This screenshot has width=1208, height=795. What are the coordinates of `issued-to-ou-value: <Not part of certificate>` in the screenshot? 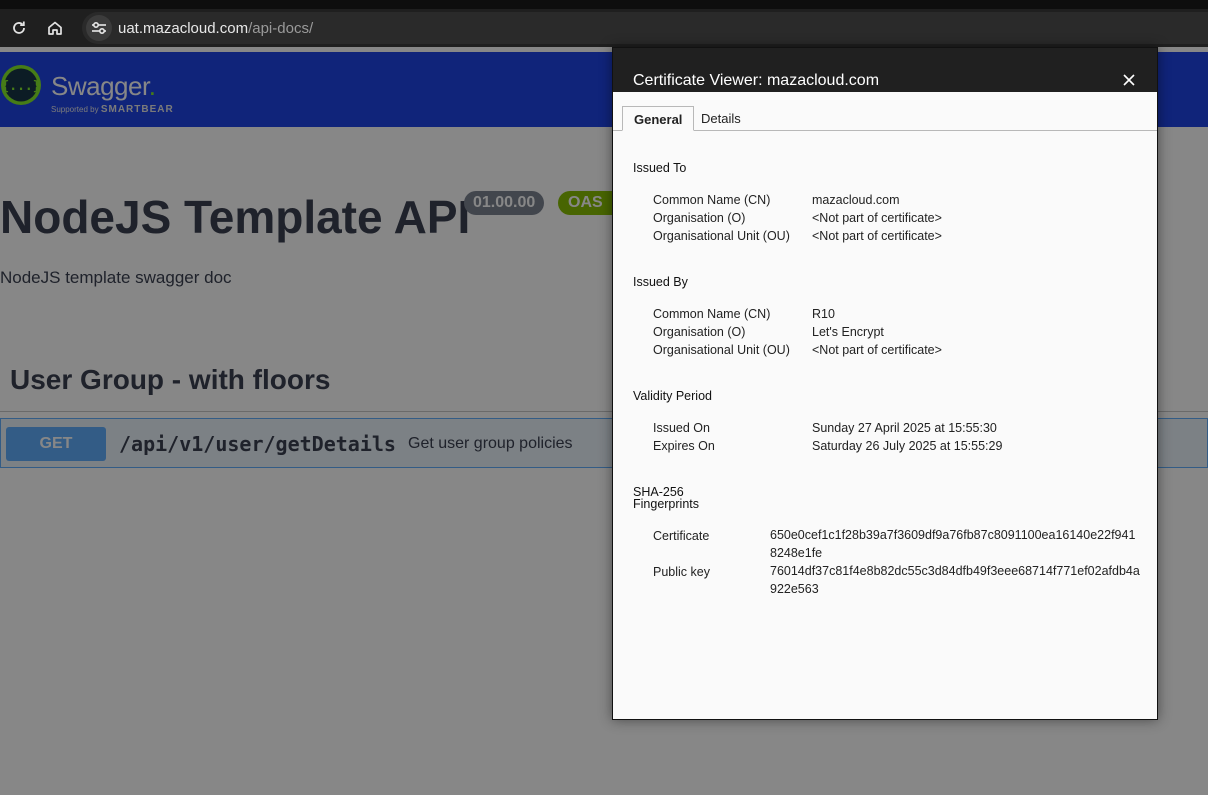 It's located at (877, 236).